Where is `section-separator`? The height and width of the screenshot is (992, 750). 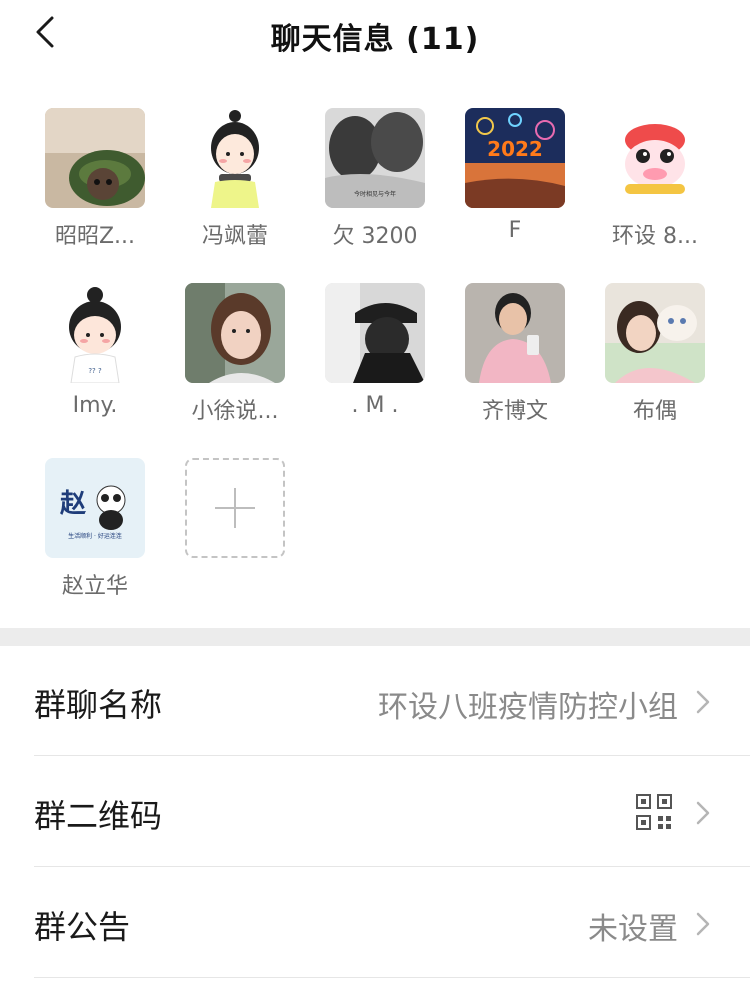 section-separator is located at coordinates (375, 637).